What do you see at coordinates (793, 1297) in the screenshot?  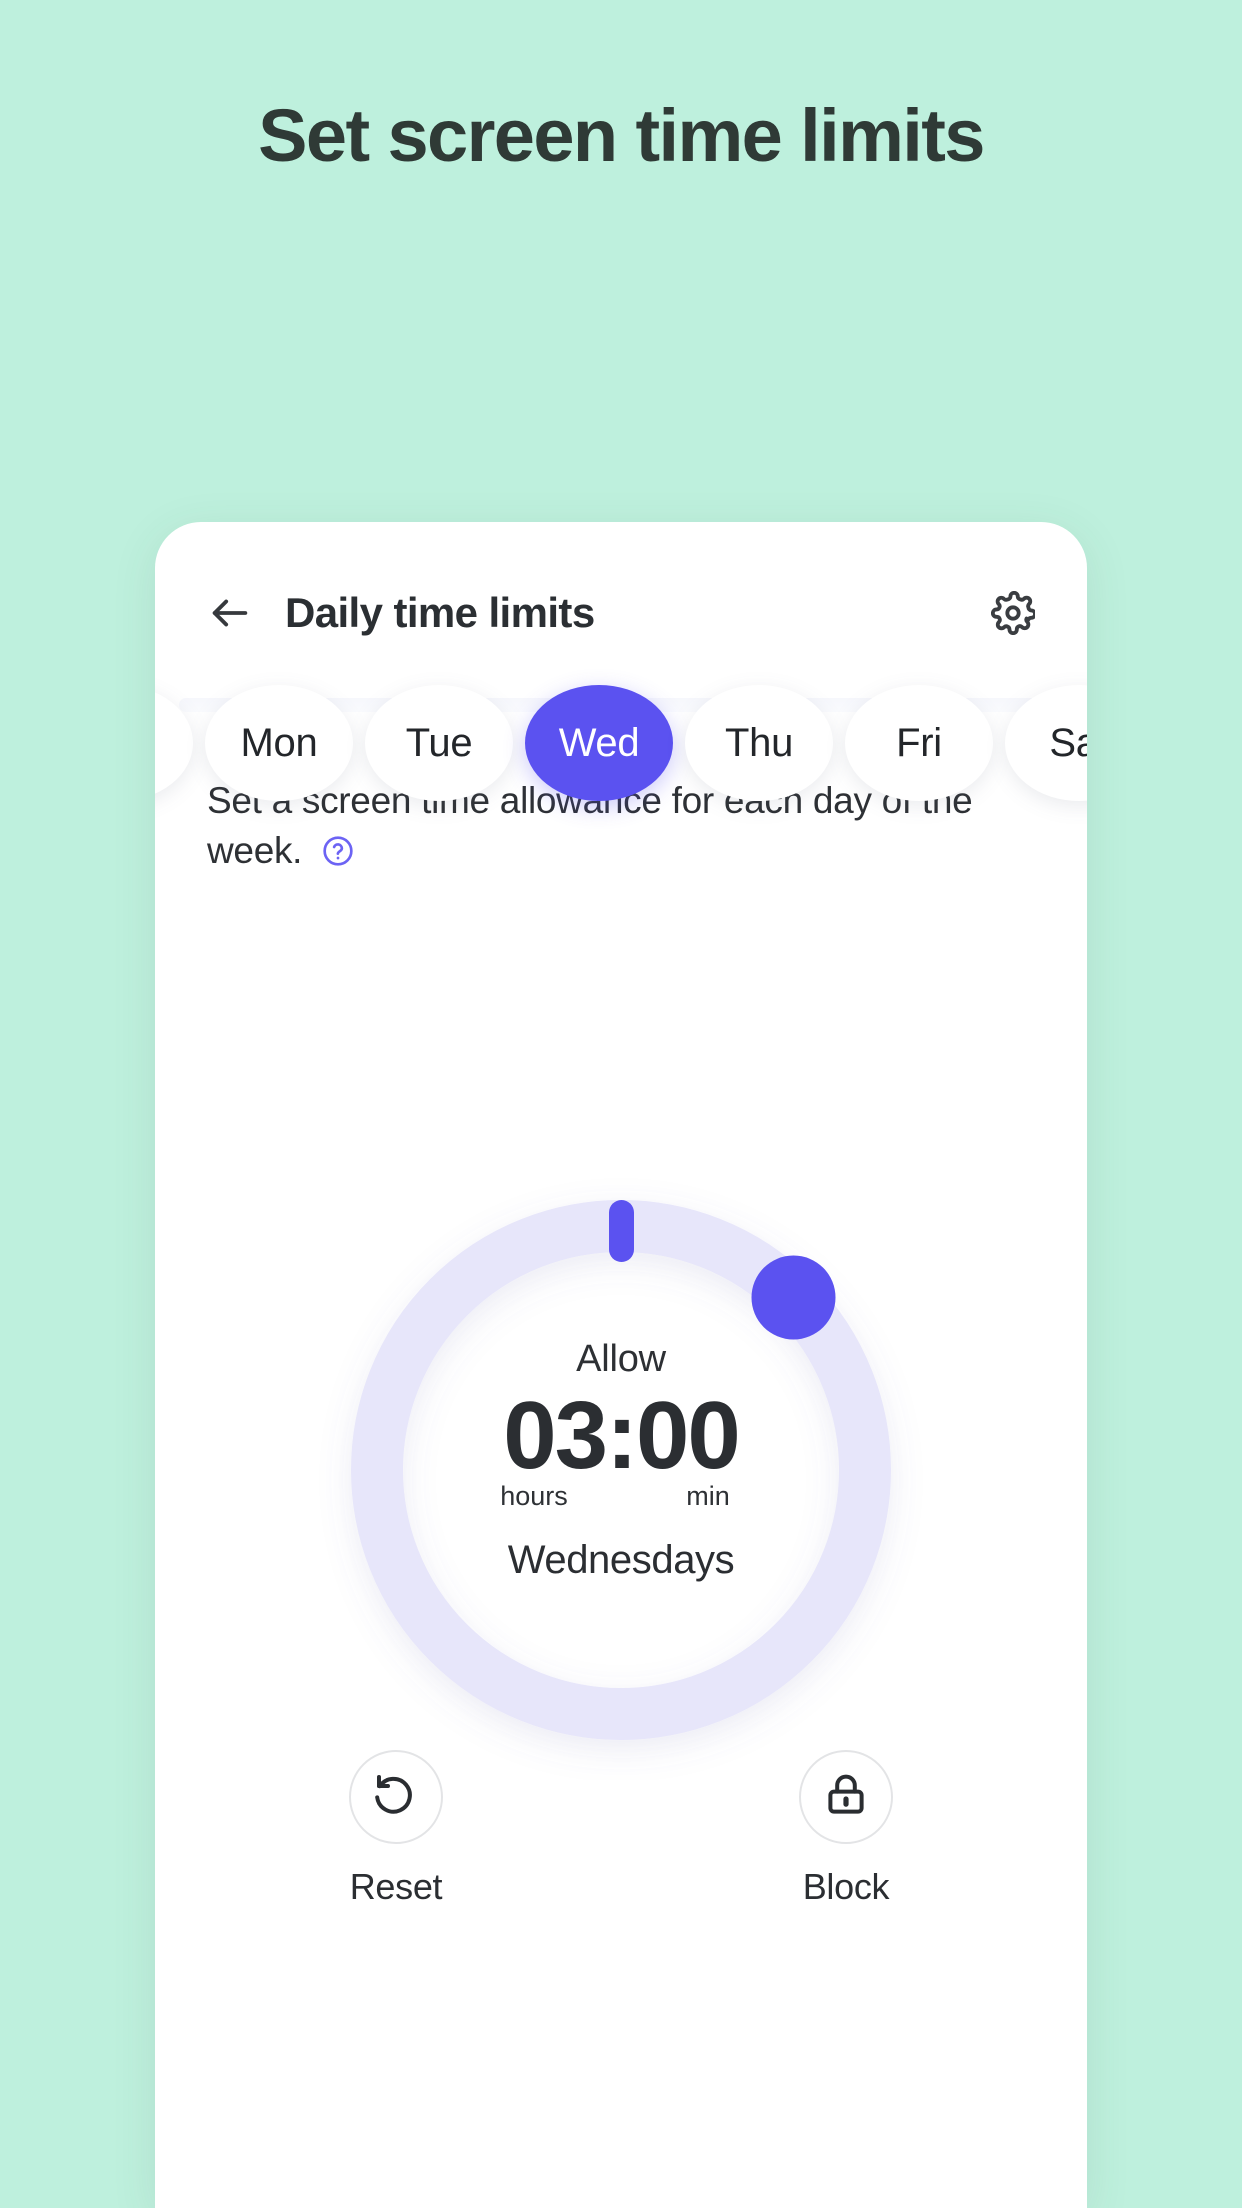 I see `dial-handle` at bounding box center [793, 1297].